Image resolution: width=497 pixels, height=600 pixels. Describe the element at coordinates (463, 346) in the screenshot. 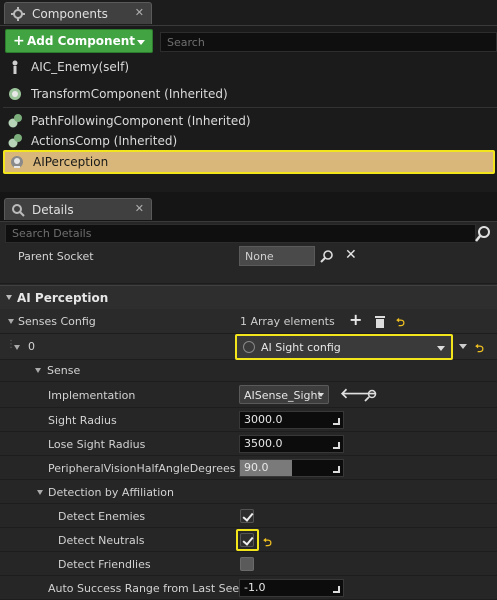

I see `element-options-chevron-icon` at that location.